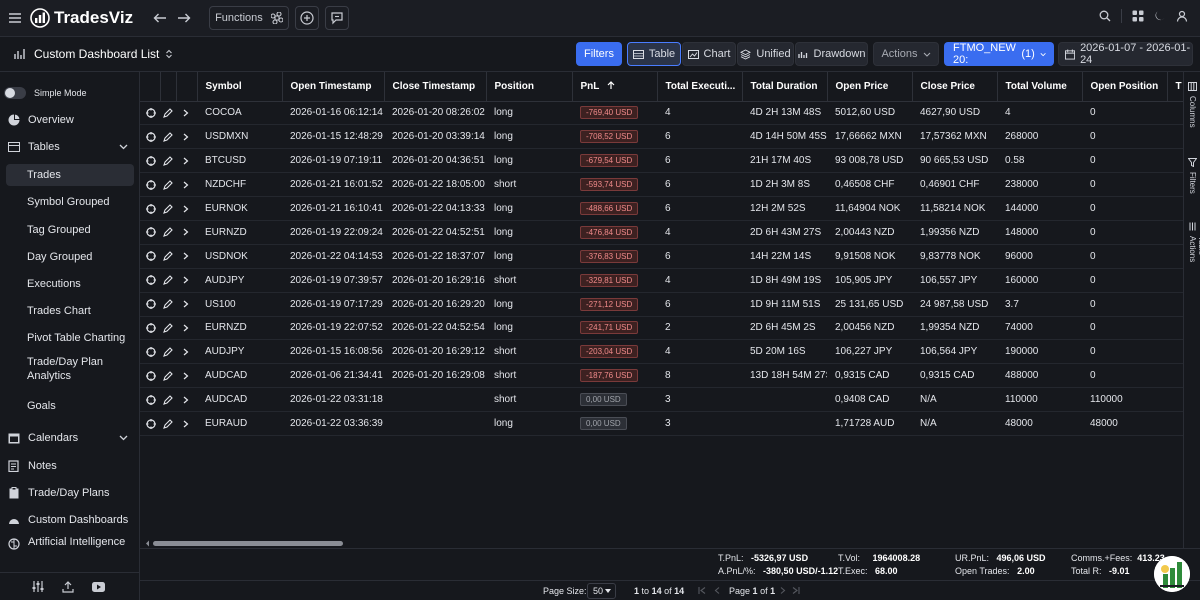 The height and width of the screenshot is (600, 1200). Describe the element at coordinates (1192, 105) in the screenshot. I see `columns-panel-tab: Columns` at that location.